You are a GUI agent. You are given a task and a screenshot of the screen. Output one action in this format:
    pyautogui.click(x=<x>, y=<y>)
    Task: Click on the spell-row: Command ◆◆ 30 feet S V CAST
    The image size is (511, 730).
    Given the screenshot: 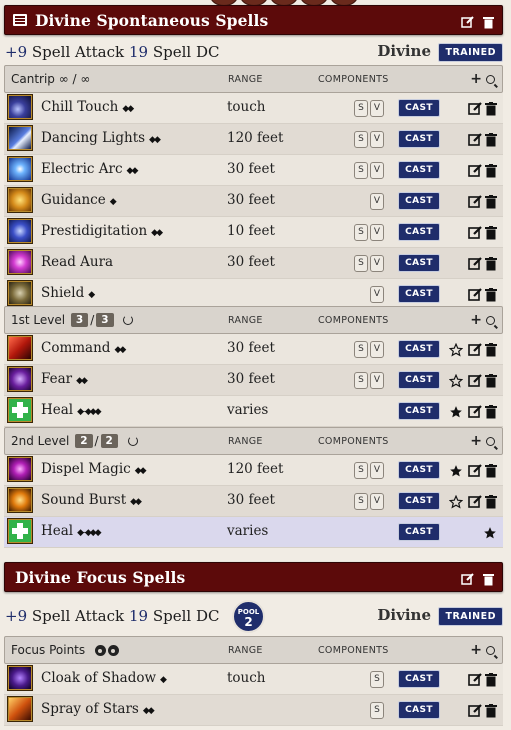 What is the action you would take?
    pyautogui.click(x=253, y=349)
    